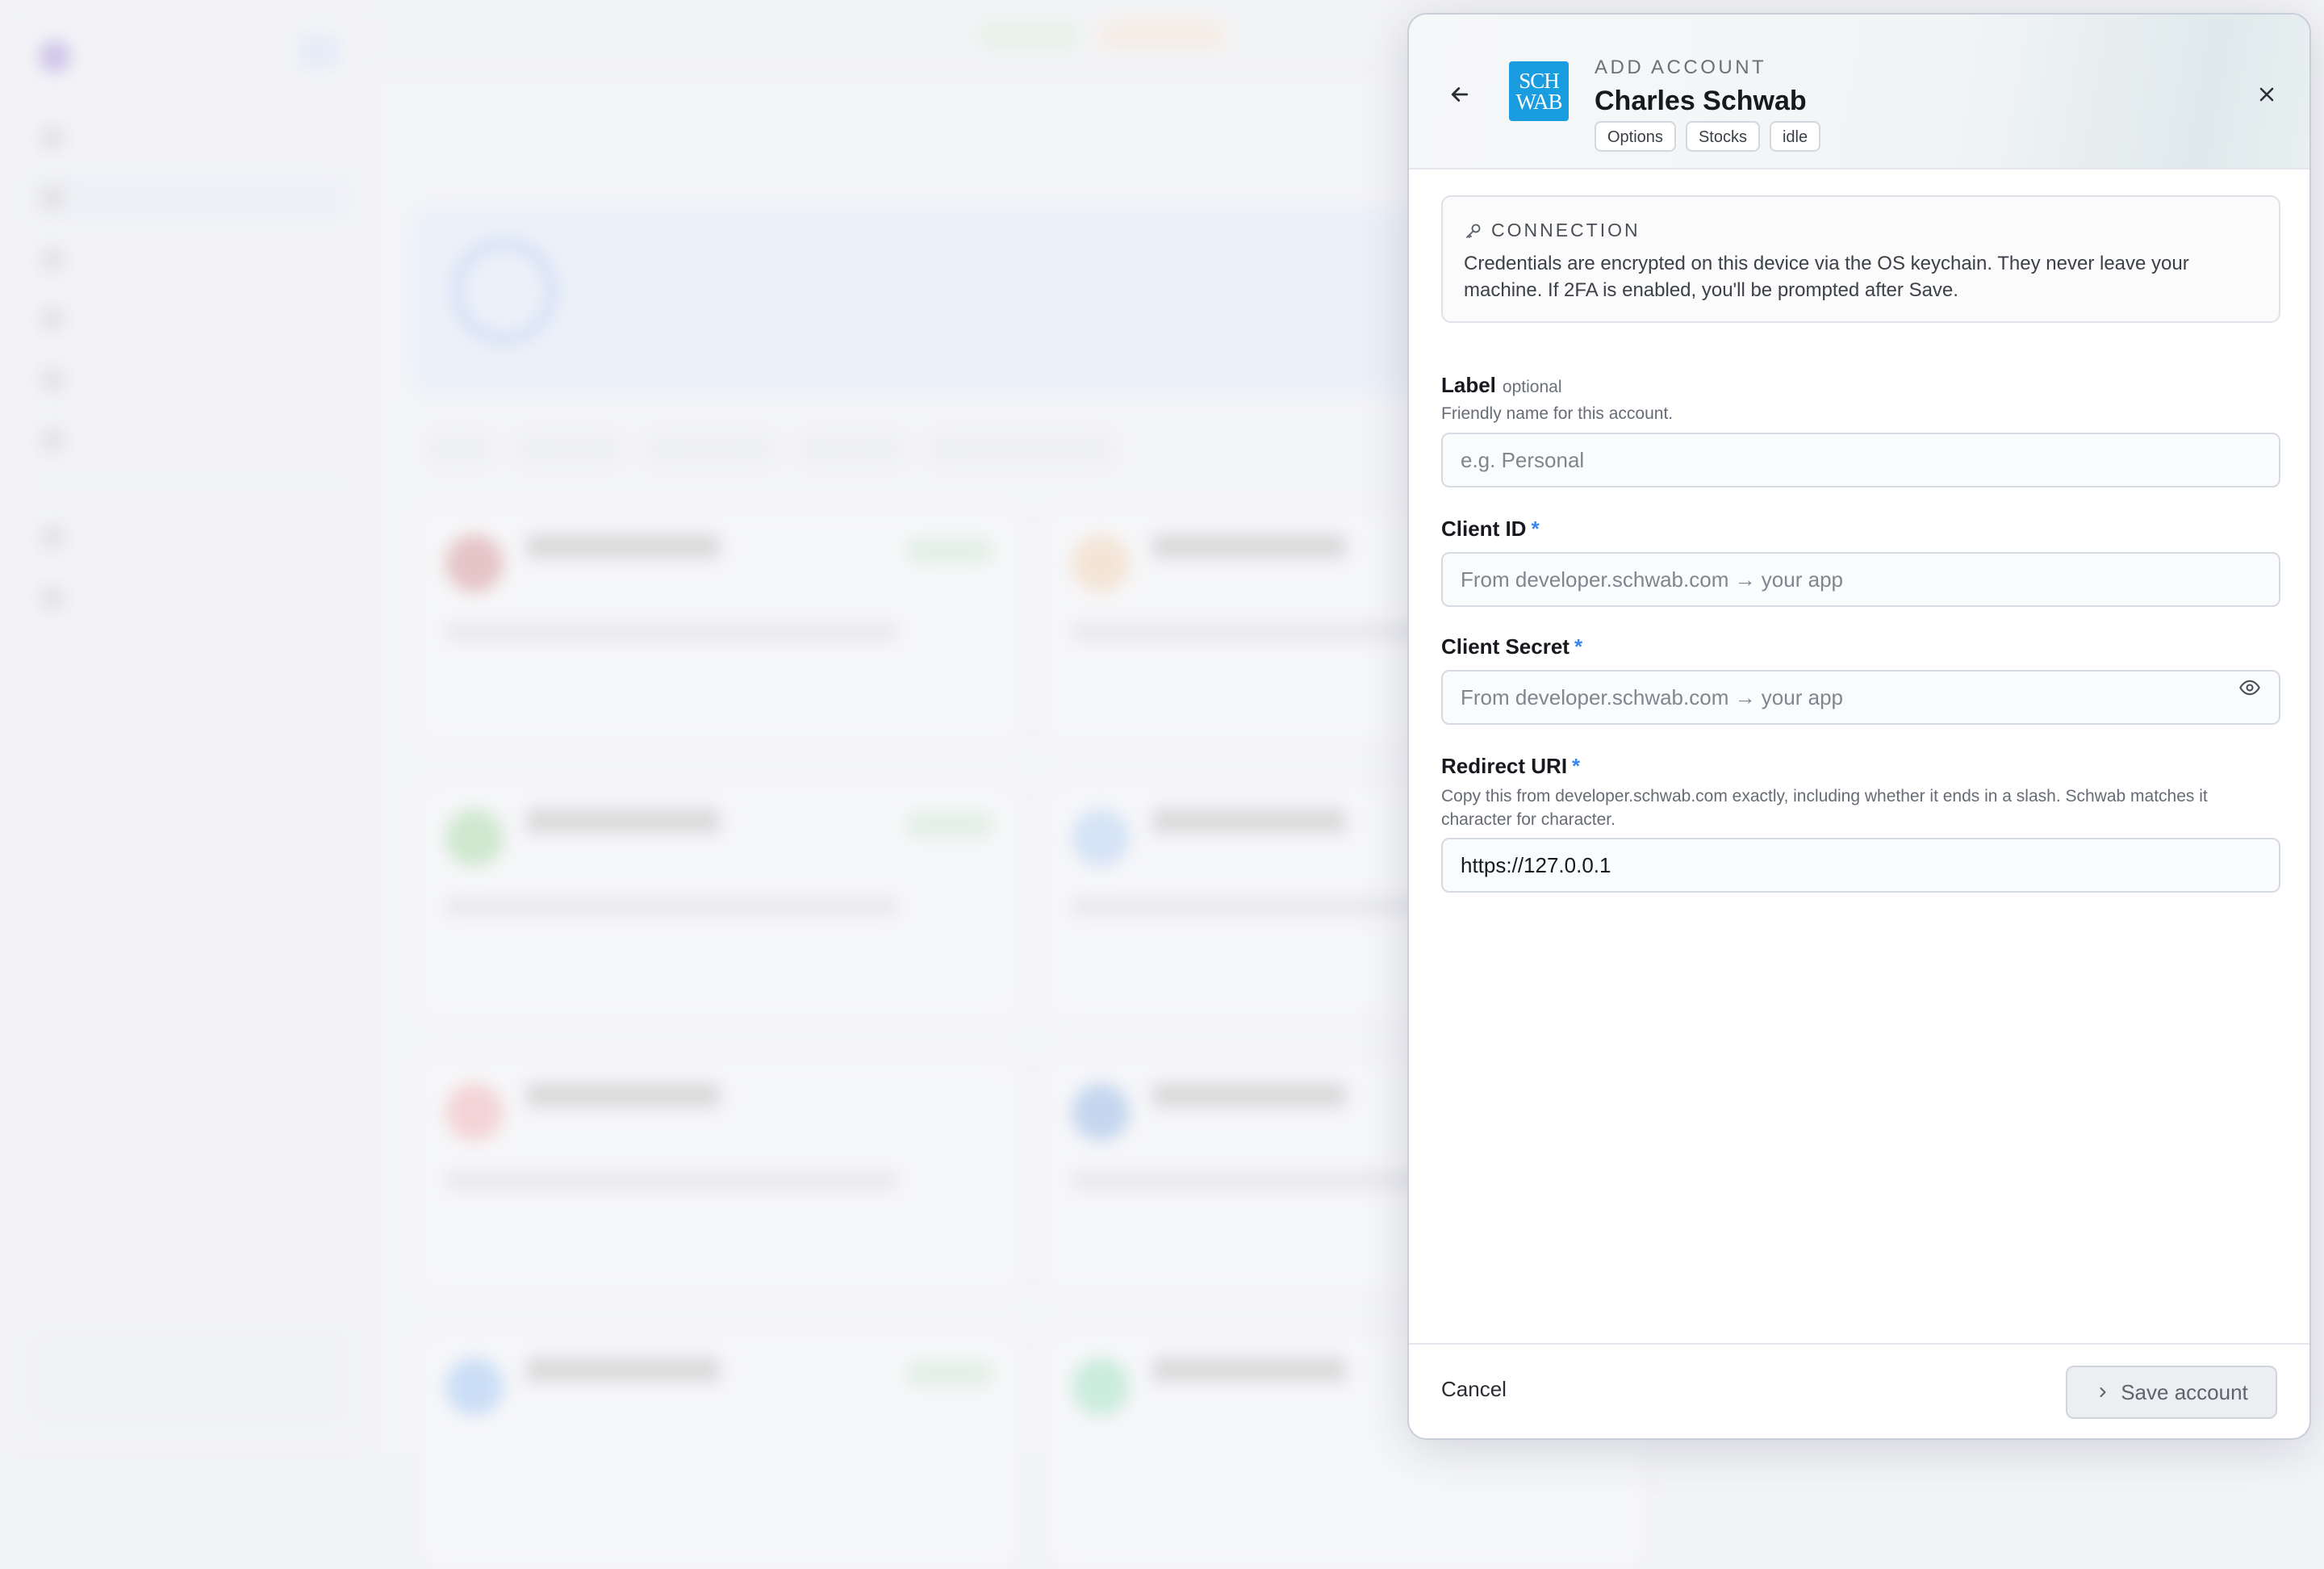  What do you see at coordinates (1860, 460) in the screenshot?
I see `label-input` at bounding box center [1860, 460].